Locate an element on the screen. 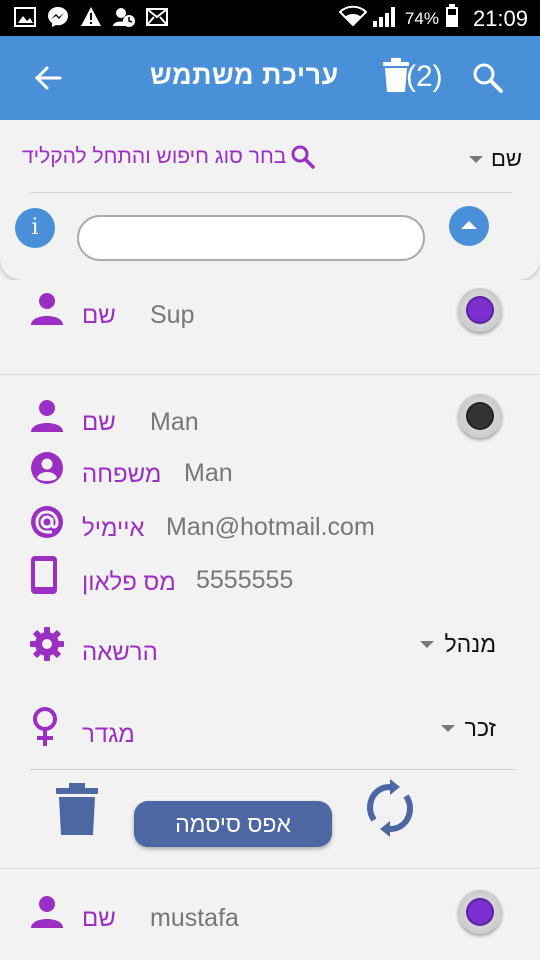 This screenshot has height=960, width=540. delete-user-icon is located at coordinates (77, 810).